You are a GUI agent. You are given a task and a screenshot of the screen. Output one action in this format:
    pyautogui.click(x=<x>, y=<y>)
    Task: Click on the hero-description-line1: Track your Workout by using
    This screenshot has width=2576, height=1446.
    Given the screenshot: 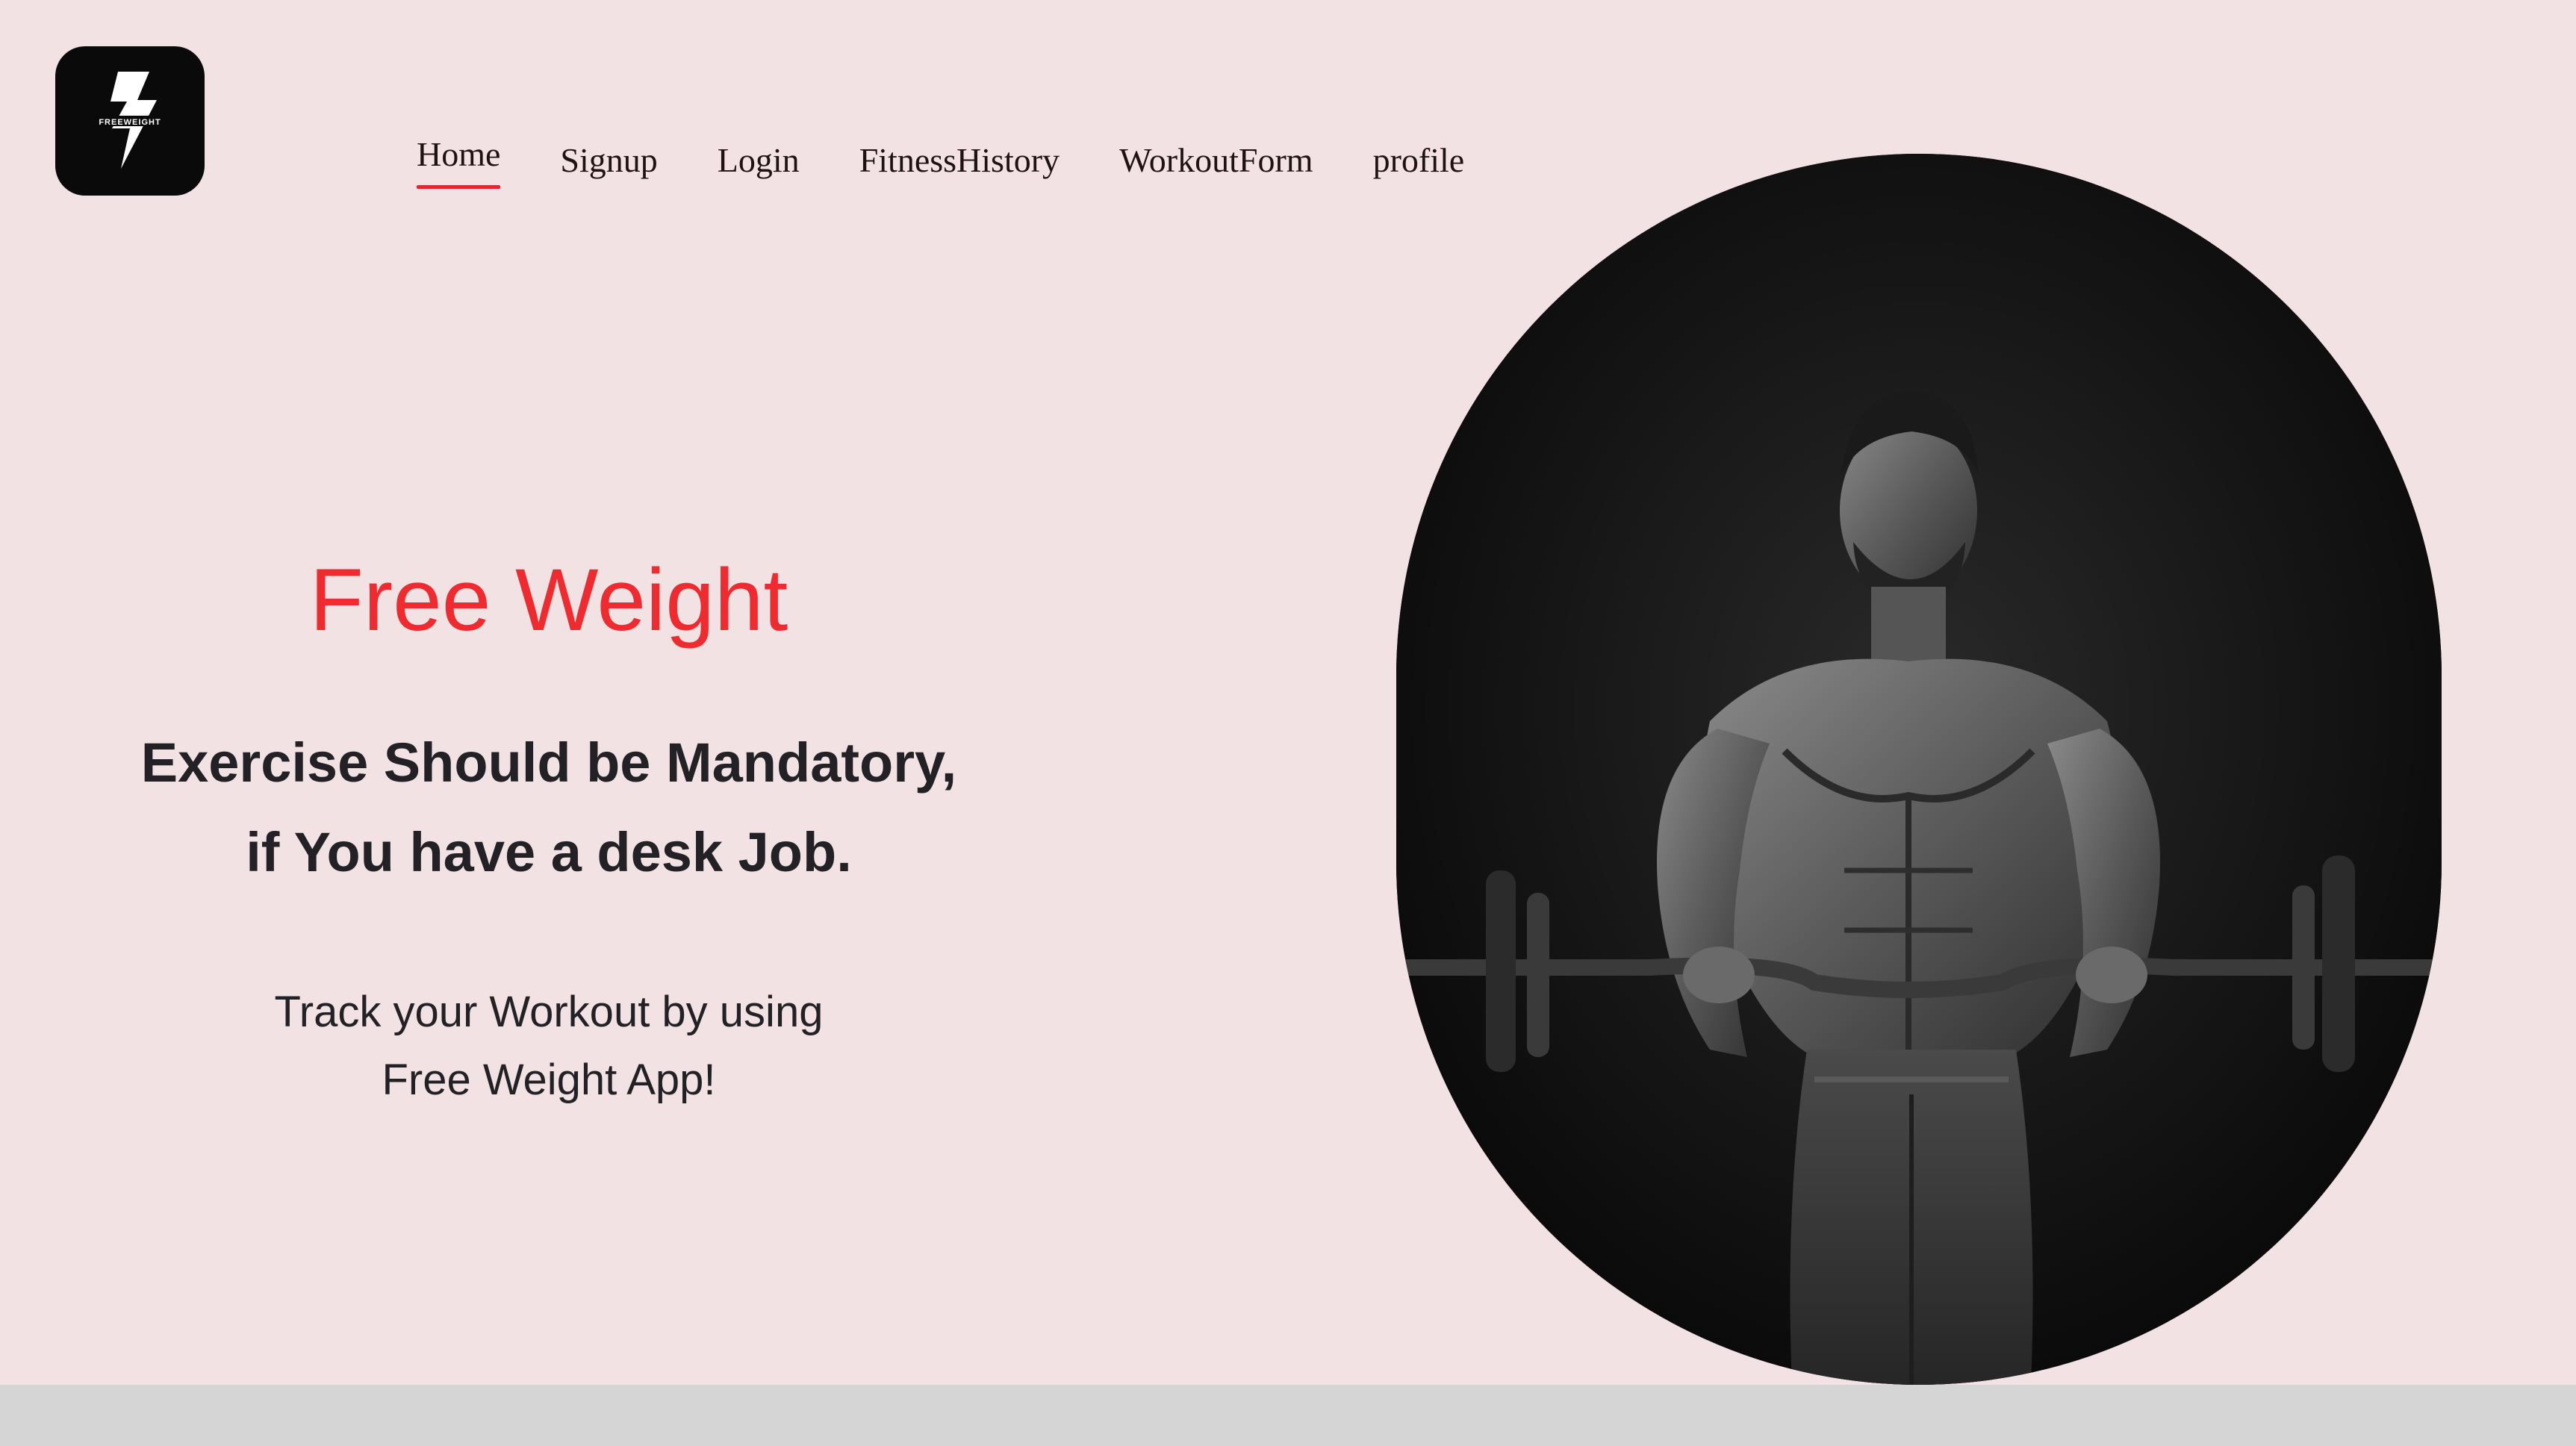 What is the action you would take?
    pyautogui.click(x=549, y=1012)
    